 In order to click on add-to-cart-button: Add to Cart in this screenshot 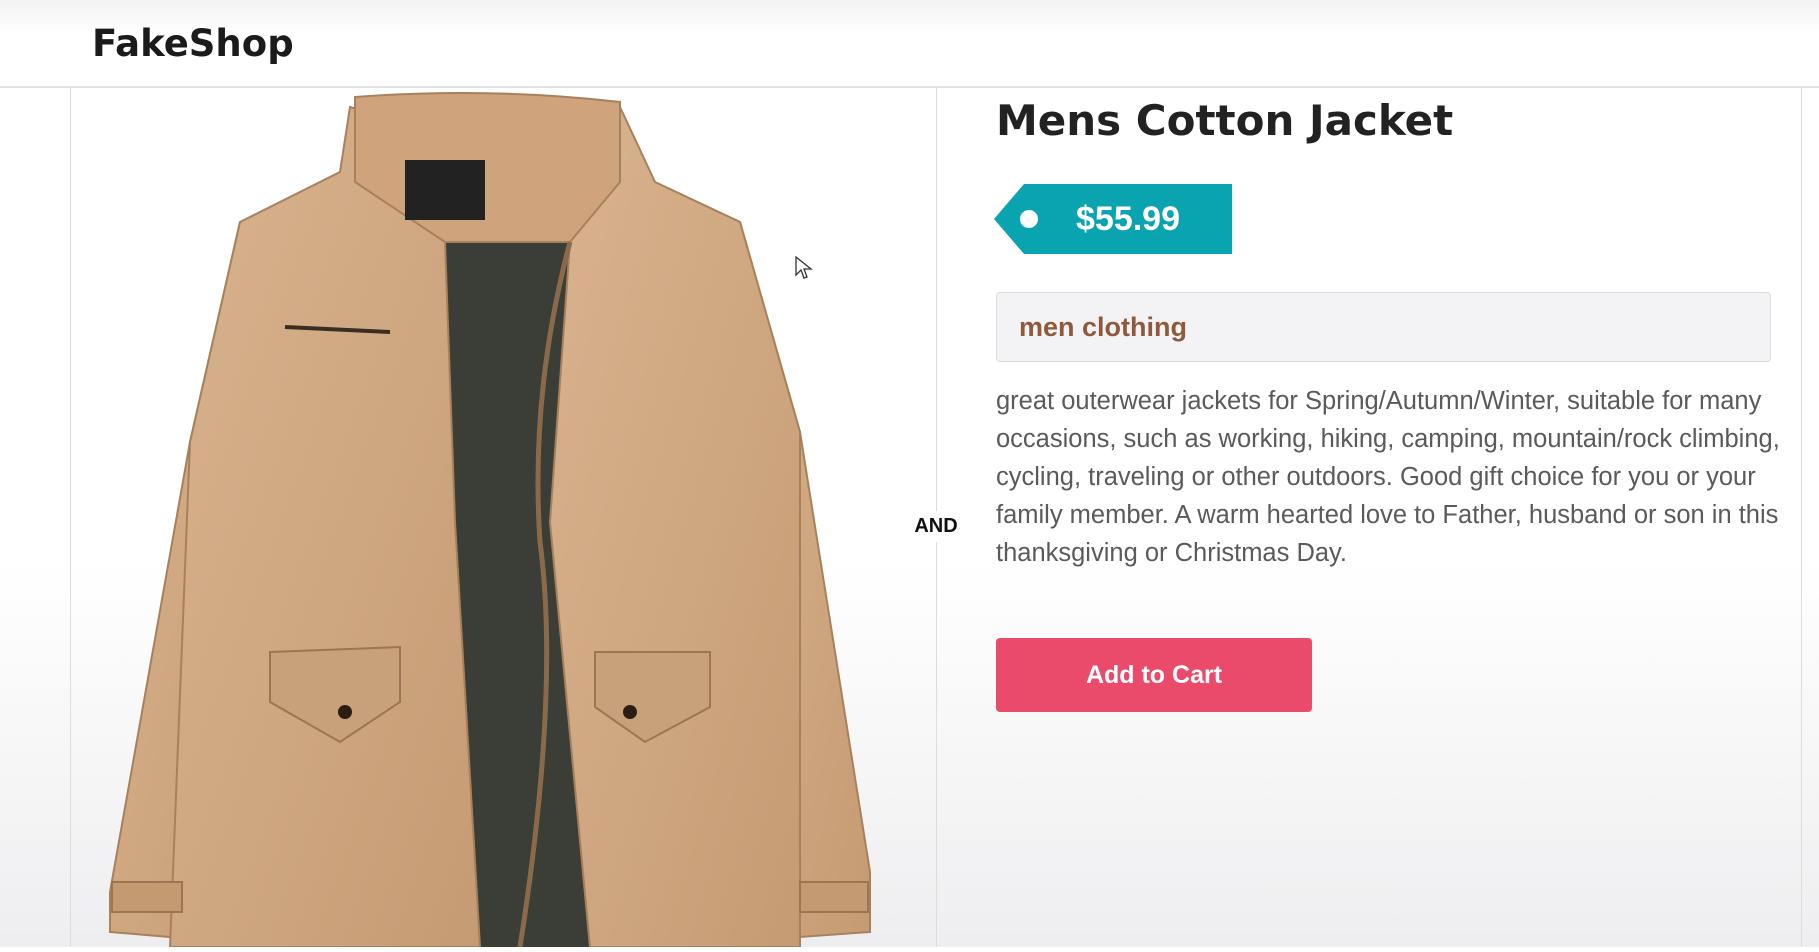, I will do `click(1154, 675)`.